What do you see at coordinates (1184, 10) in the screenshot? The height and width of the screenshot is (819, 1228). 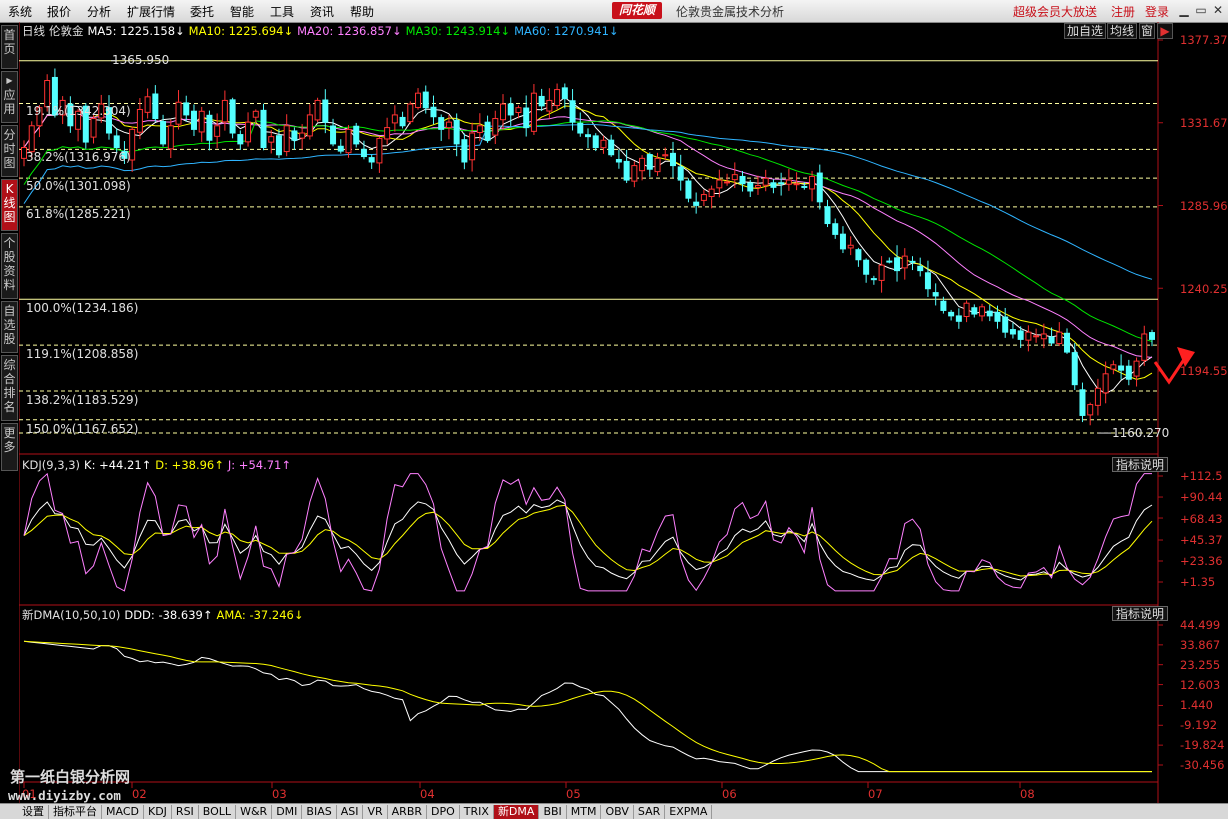 I see `minimize-icon: ▁` at bounding box center [1184, 10].